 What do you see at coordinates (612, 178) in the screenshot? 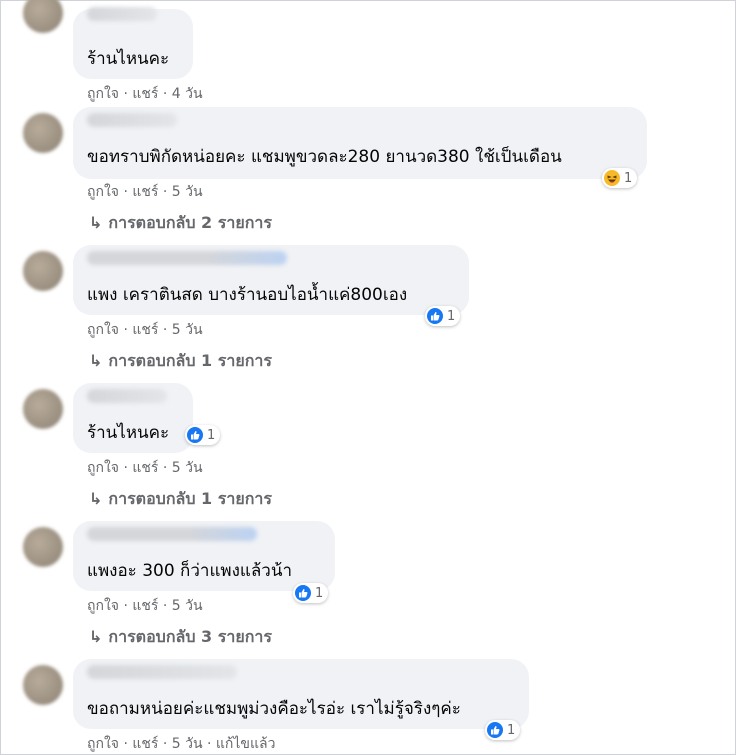
I see `haha-icon` at bounding box center [612, 178].